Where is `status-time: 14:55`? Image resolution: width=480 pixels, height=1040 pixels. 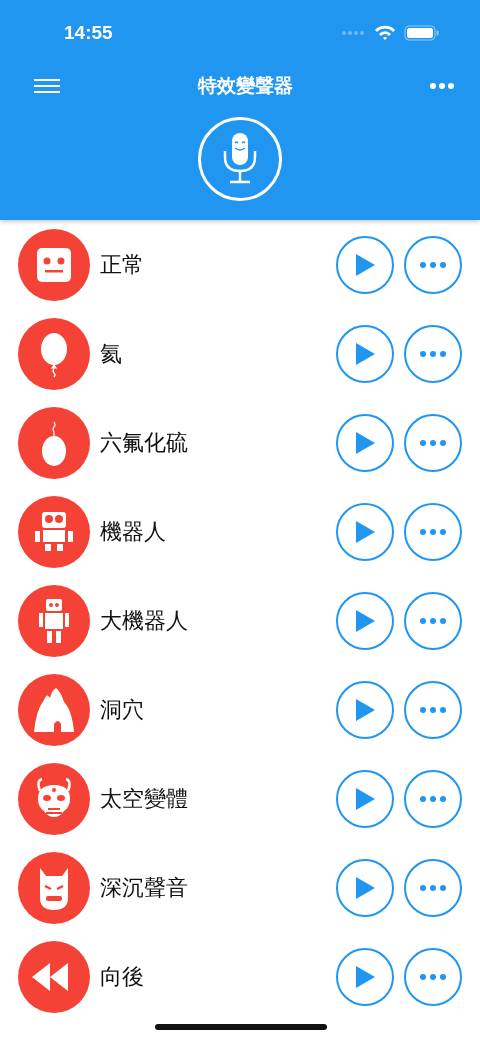 status-time: 14:55 is located at coordinates (88, 33).